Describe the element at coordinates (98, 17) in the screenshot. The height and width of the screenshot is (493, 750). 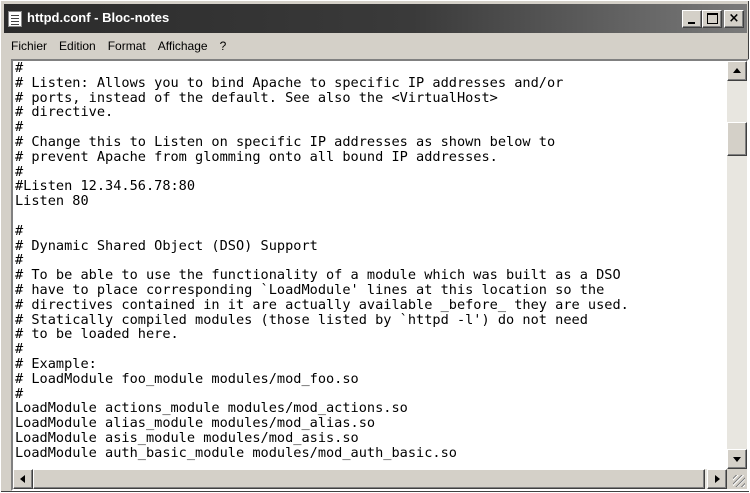
I see `window-title: httpd.conf - Bloc-notes` at that location.